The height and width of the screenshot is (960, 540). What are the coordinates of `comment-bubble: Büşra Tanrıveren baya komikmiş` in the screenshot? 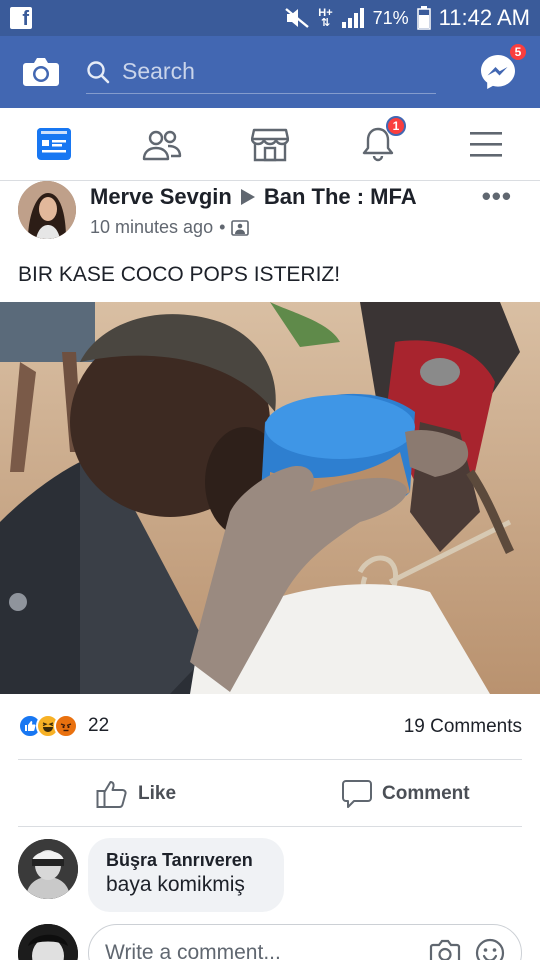 It's located at (186, 875).